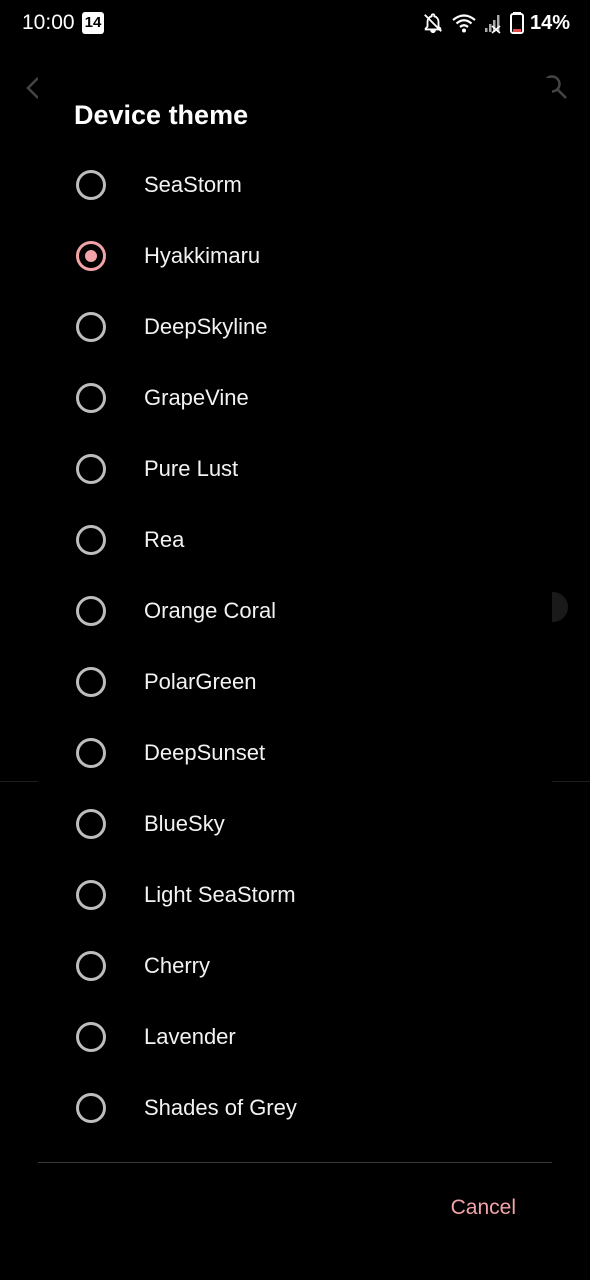 Image resolution: width=590 pixels, height=1280 pixels. Describe the element at coordinates (464, 23) in the screenshot. I see `wifi-icon` at that location.